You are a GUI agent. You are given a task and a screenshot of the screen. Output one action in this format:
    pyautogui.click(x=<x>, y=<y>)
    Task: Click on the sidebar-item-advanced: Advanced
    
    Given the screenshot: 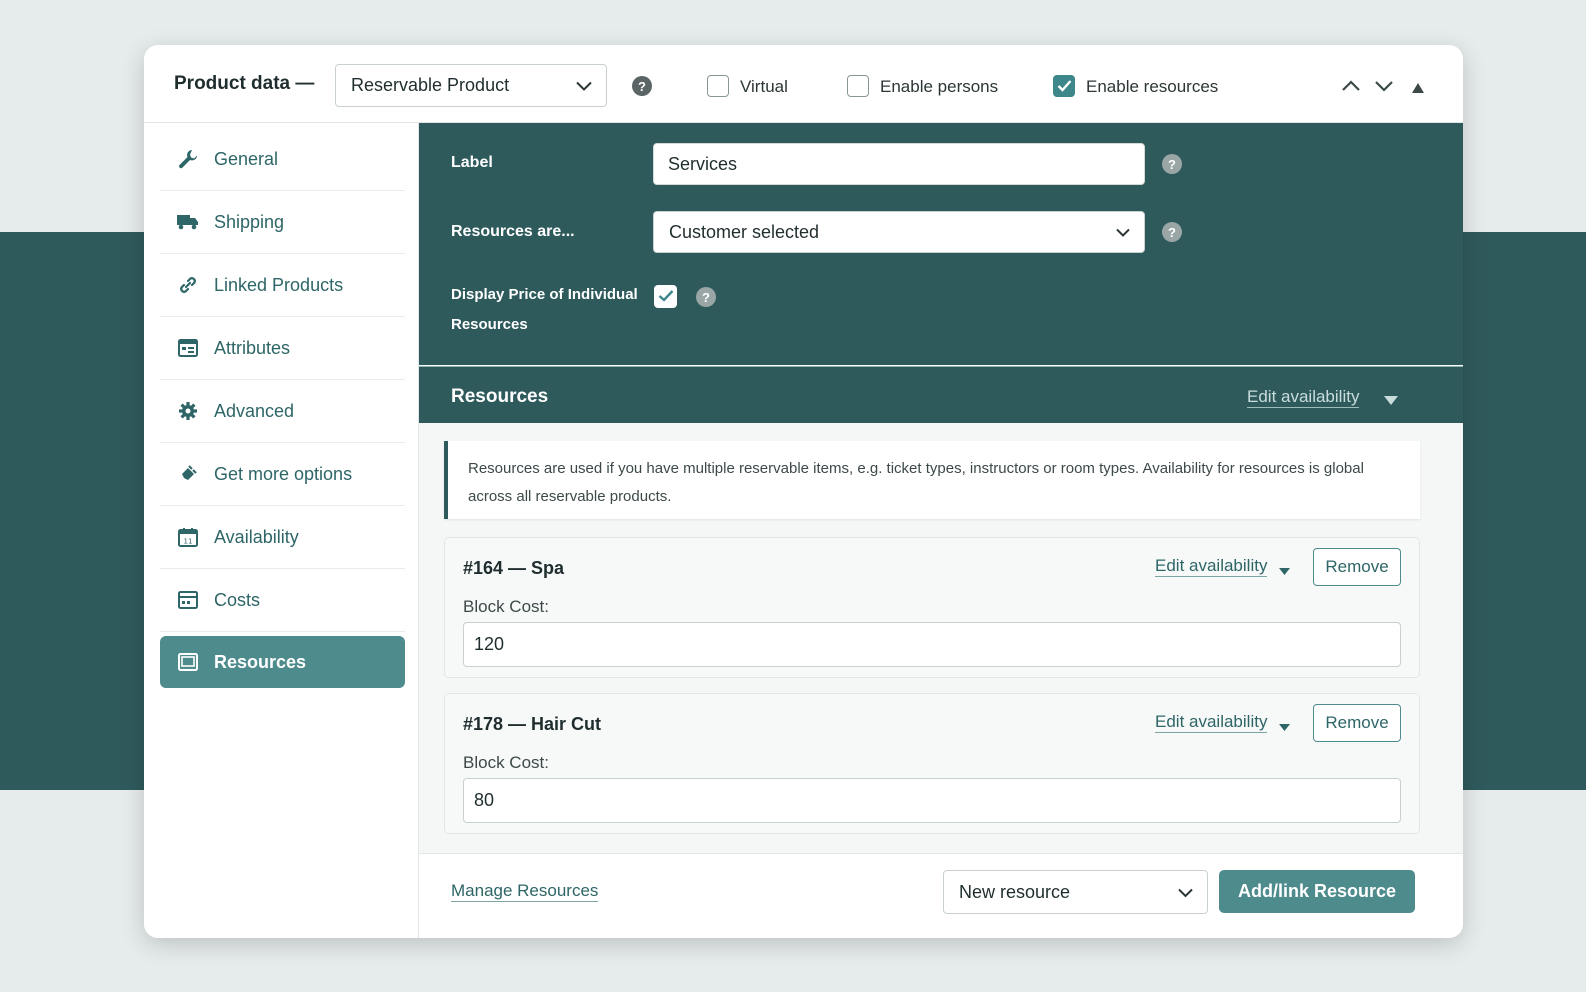 What is the action you would take?
    pyautogui.click(x=282, y=411)
    